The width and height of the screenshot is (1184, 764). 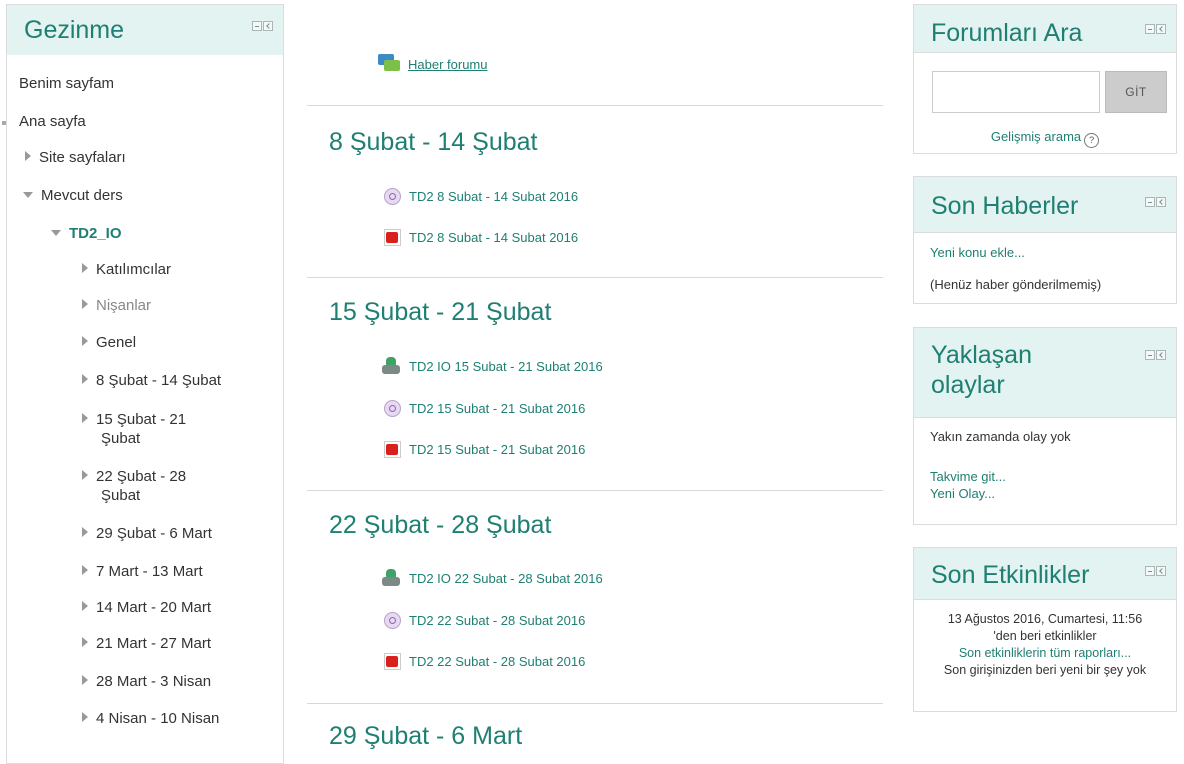 What do you see at coordinates (389, 64) in the screenshot?
I see `forum-icon` at bounding box center [389, 64].